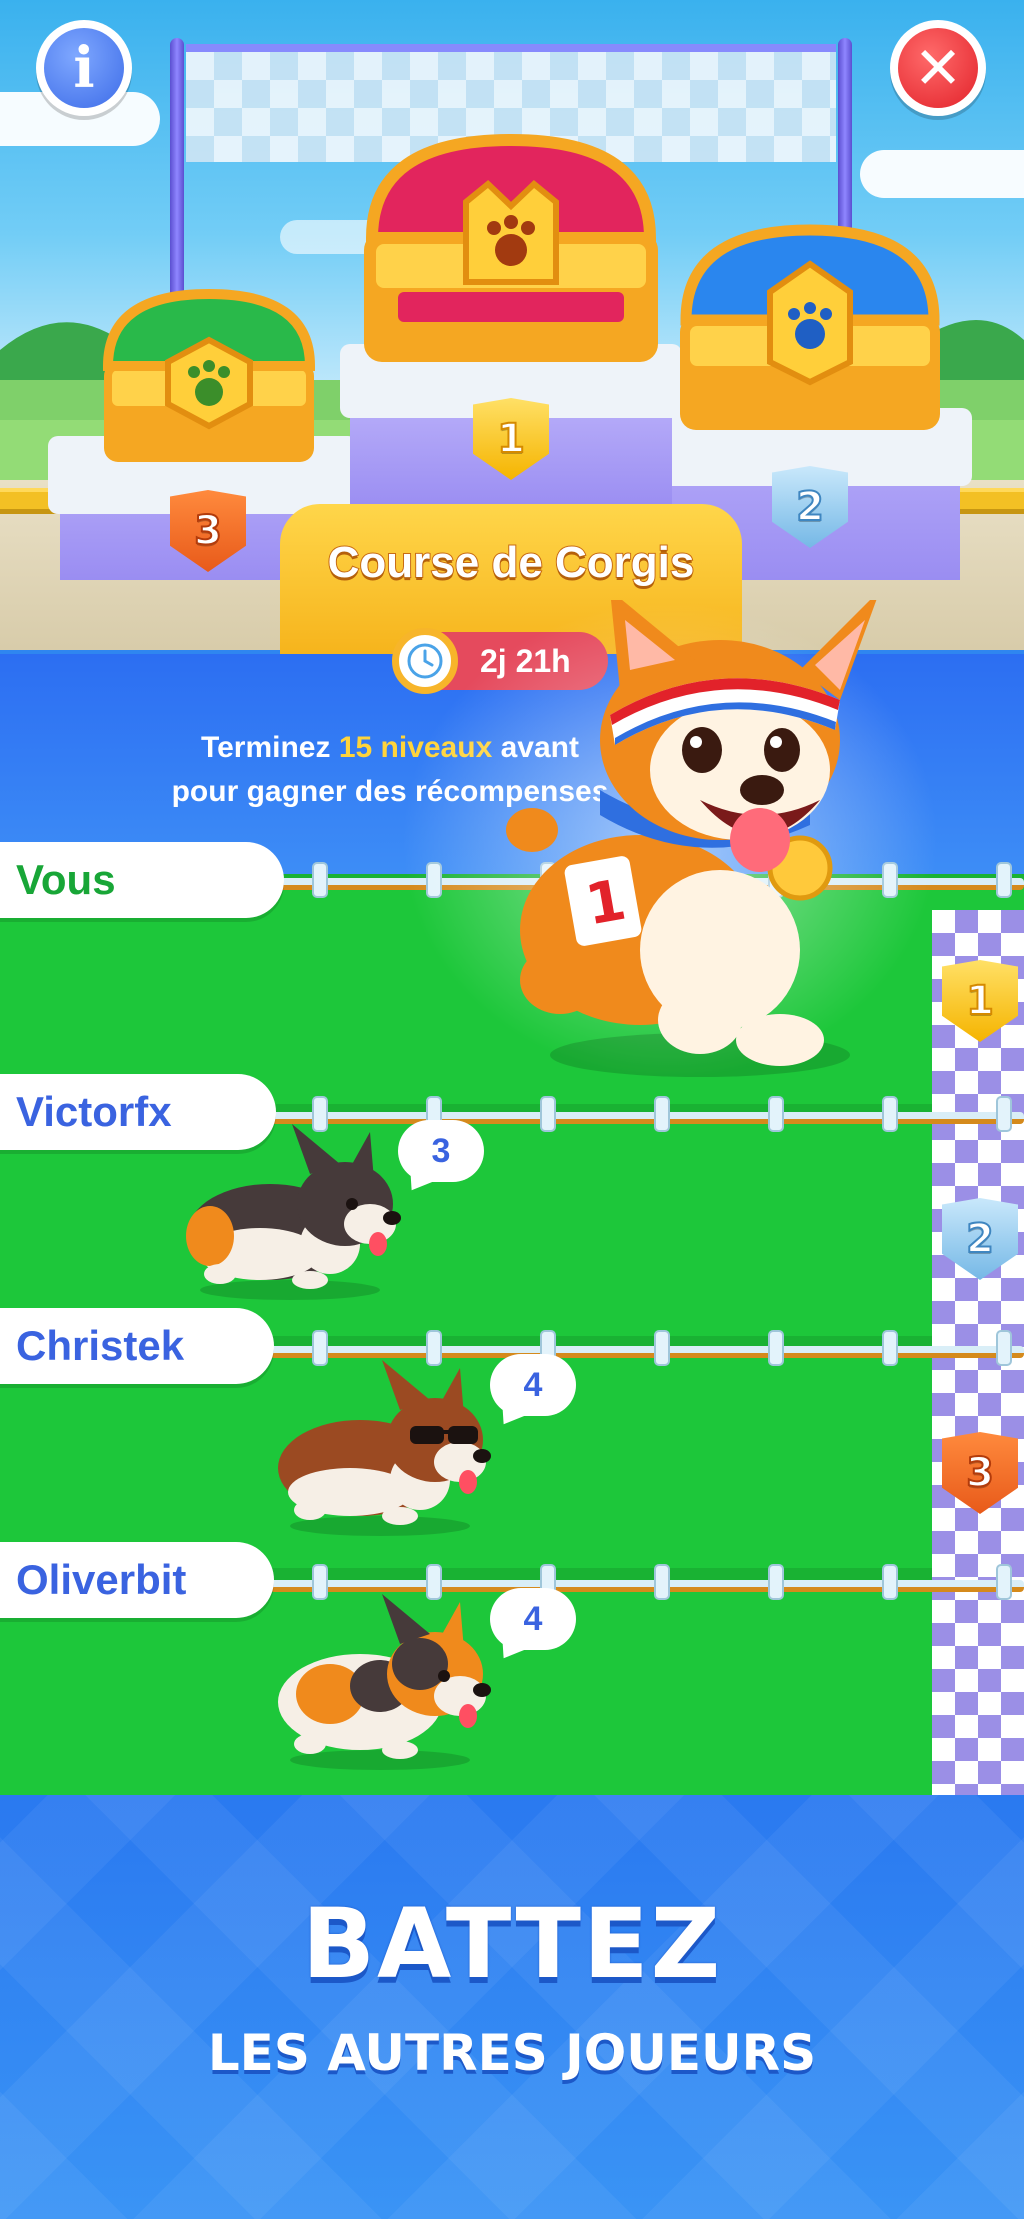 The height and width of the screenshot is (2219, 1024). What do you see at coordinates (177, 183) in the screenshot?
I see `banner-pole-left` at bounding box center [177, 183].